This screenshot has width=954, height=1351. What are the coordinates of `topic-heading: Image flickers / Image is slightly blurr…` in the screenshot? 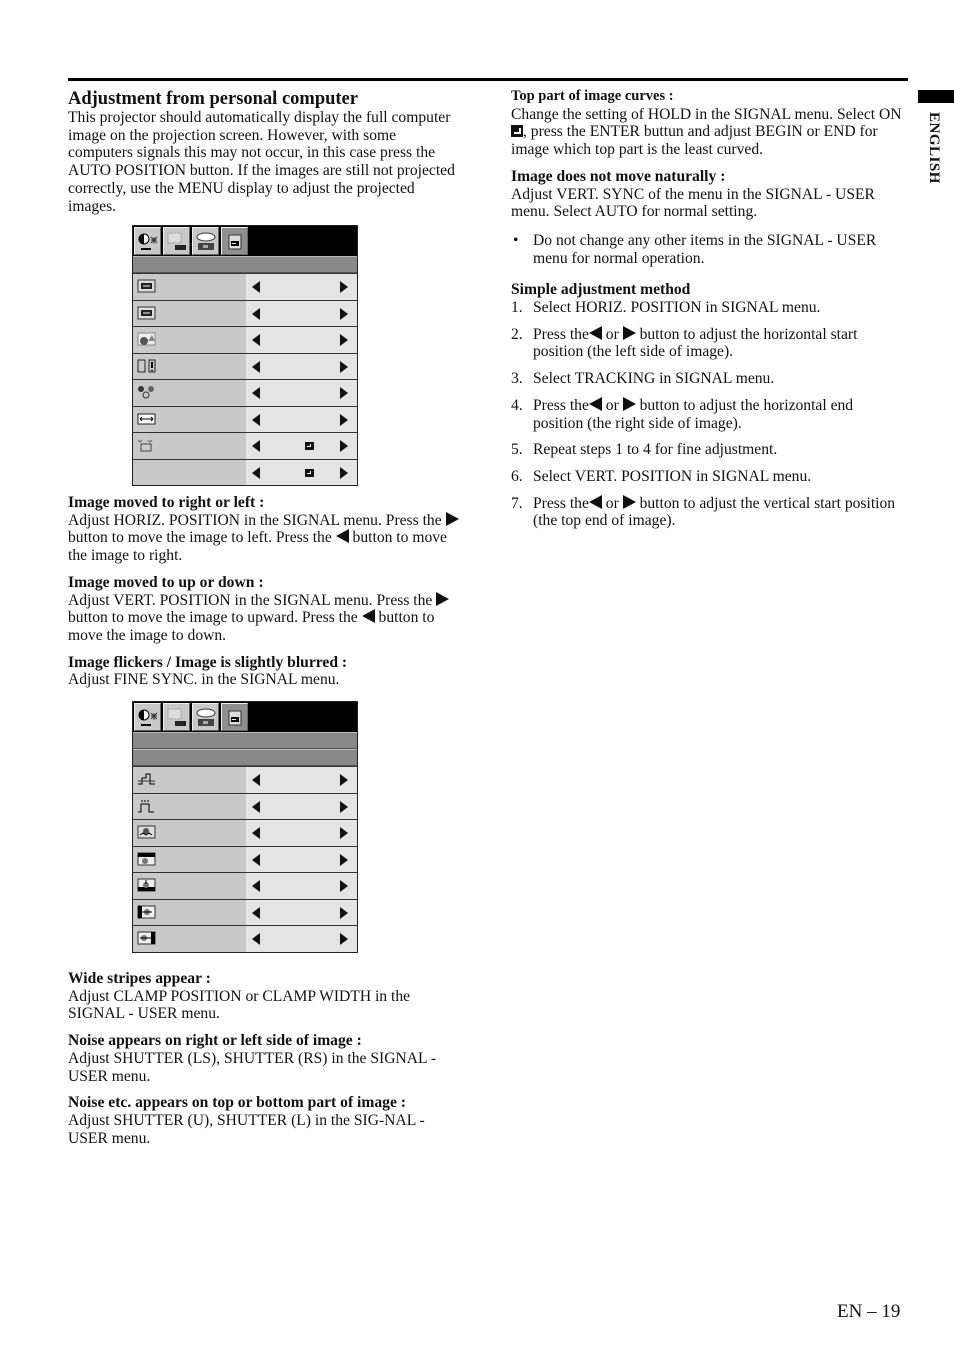 It's located at (208, 662).